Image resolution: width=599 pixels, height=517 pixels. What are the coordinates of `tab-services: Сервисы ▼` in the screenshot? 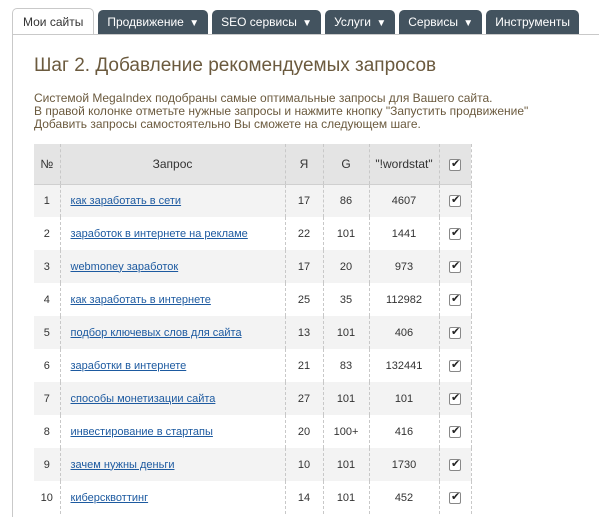 It's located at (441, 22).